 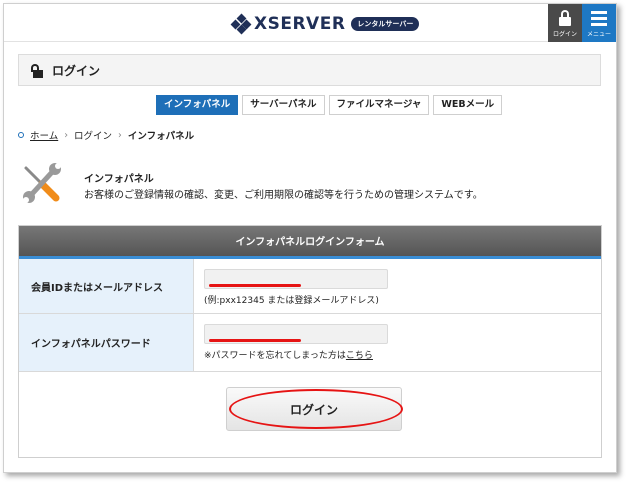 What do you see at coordinates (379, 105) in the screenshot?
I see `tab-filemanager: ファイルマネージャ` at bounding box center [379, 105].